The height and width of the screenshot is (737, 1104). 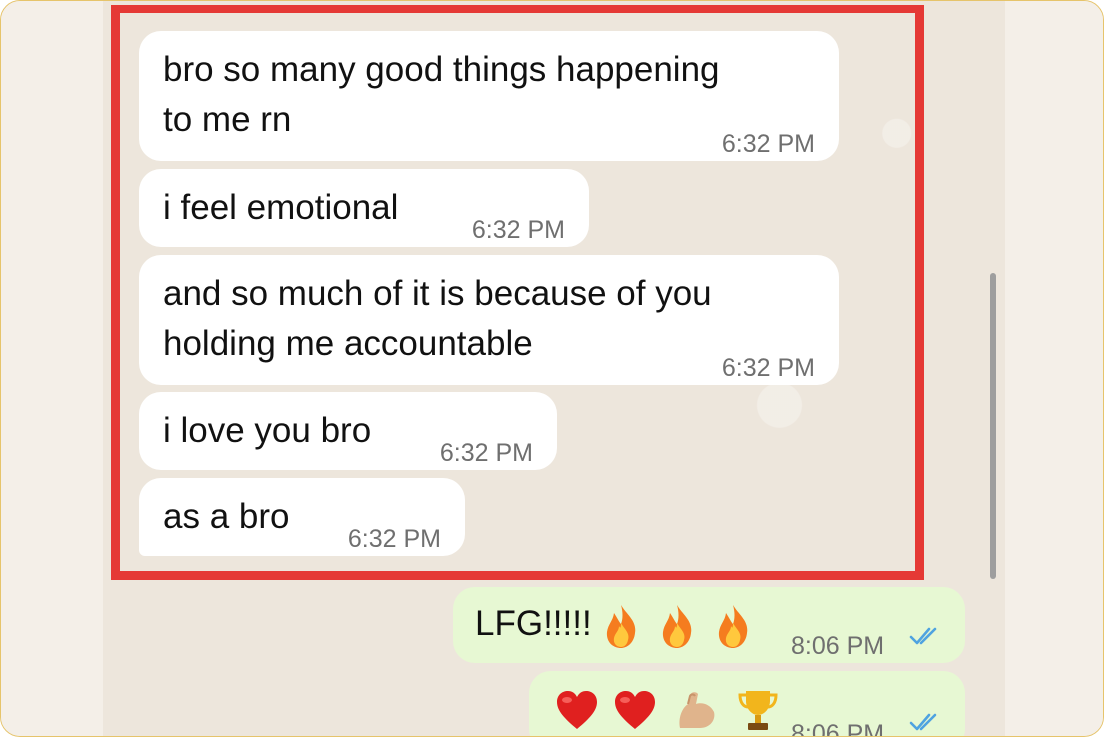 What do you see at coordinates (758, 710) in the screenshot?
I see `trophy-icon` at bounding box center [758, 710].